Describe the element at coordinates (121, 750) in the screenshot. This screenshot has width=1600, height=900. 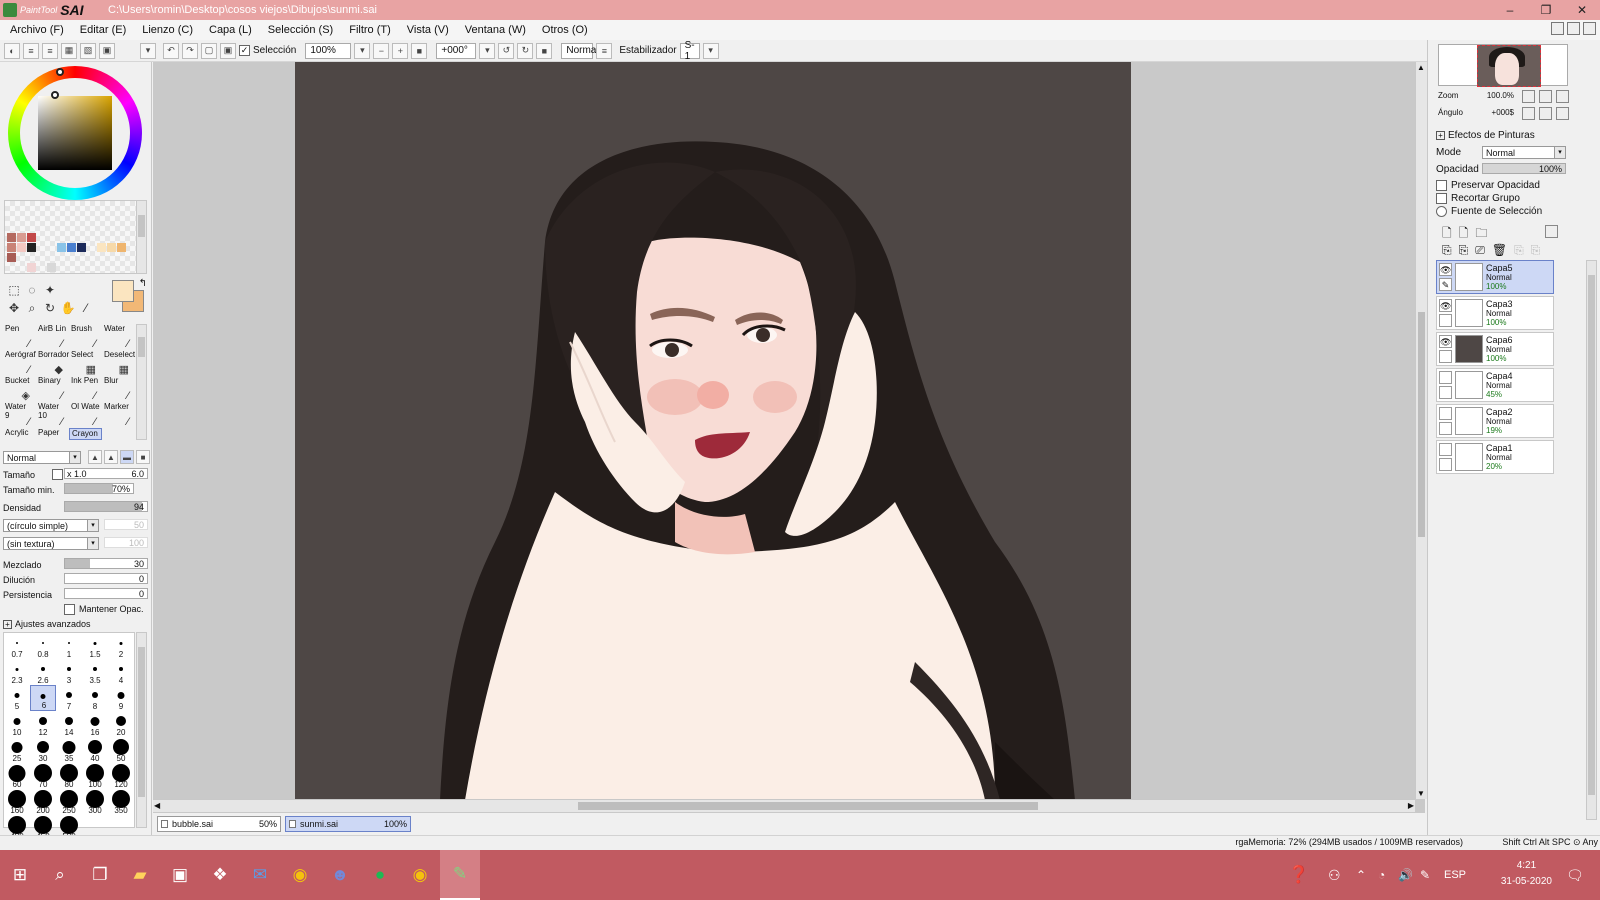
I see `size-preset: 50` at that location.